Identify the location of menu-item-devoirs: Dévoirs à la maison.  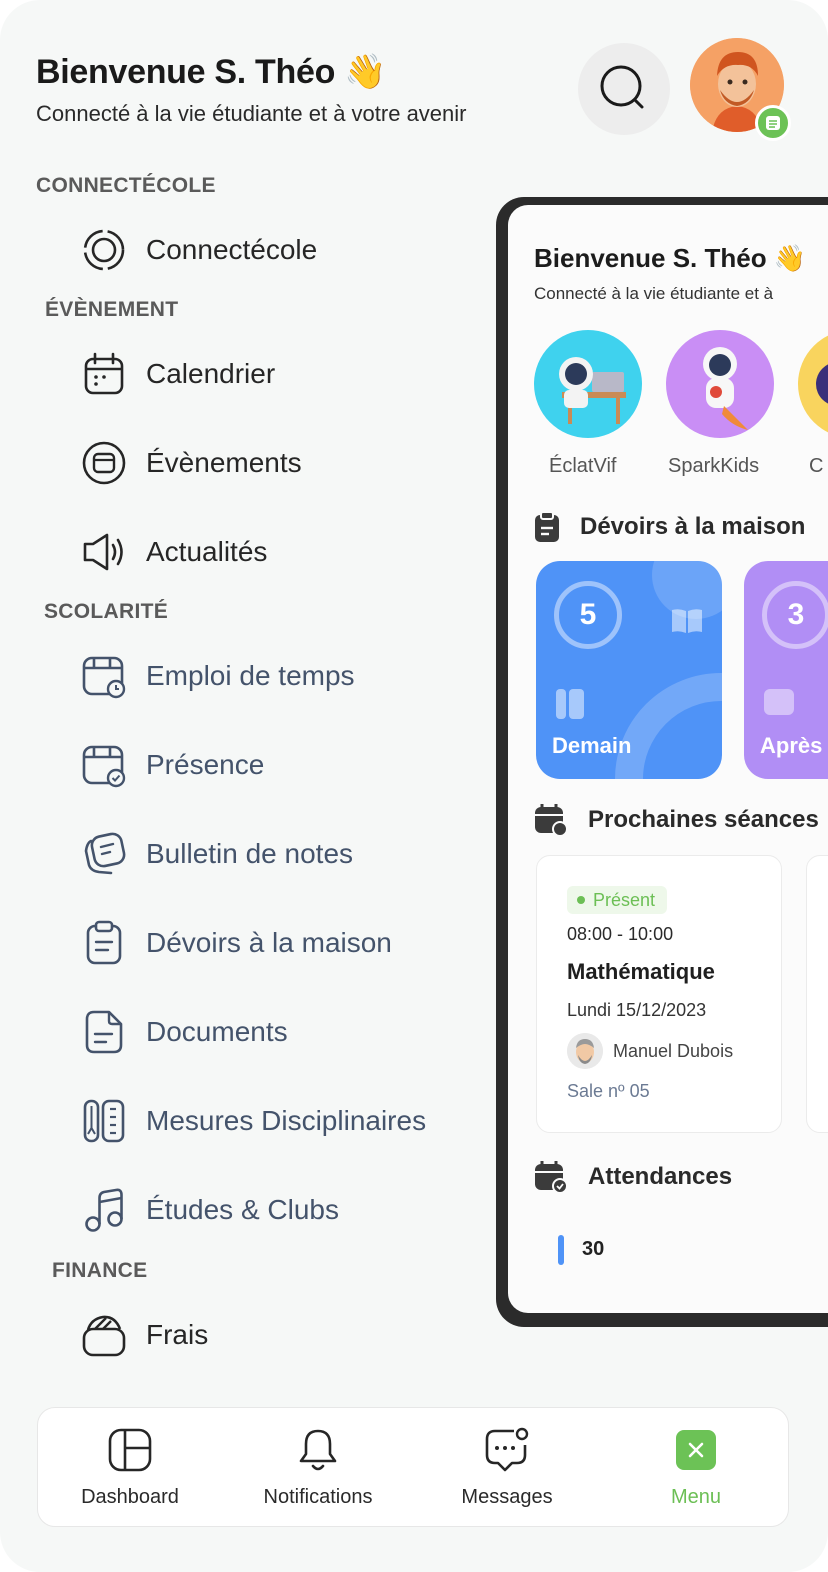
(236, 943).